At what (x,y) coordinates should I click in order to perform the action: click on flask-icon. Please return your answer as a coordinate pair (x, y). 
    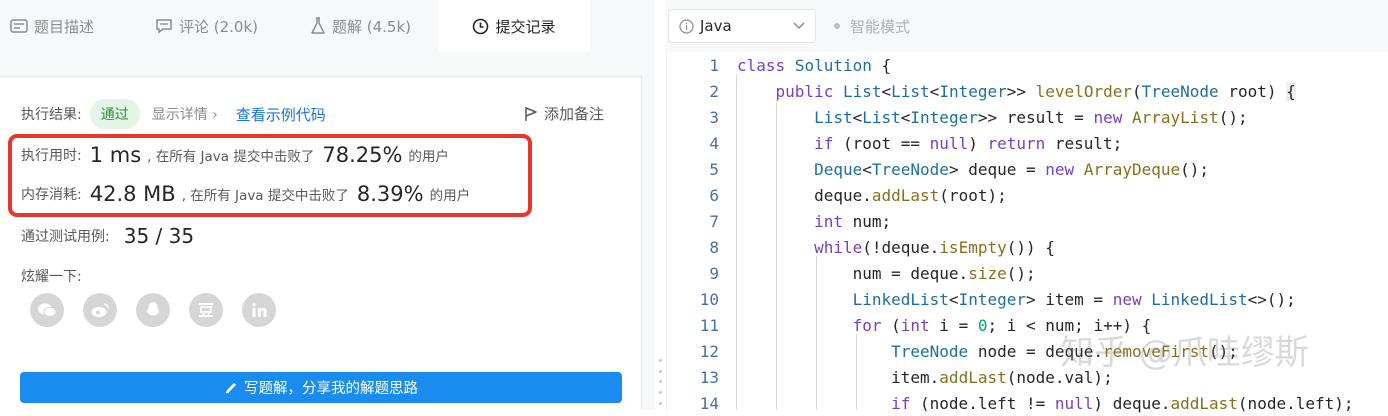
    Looking at the image, I should click on (318, 25).